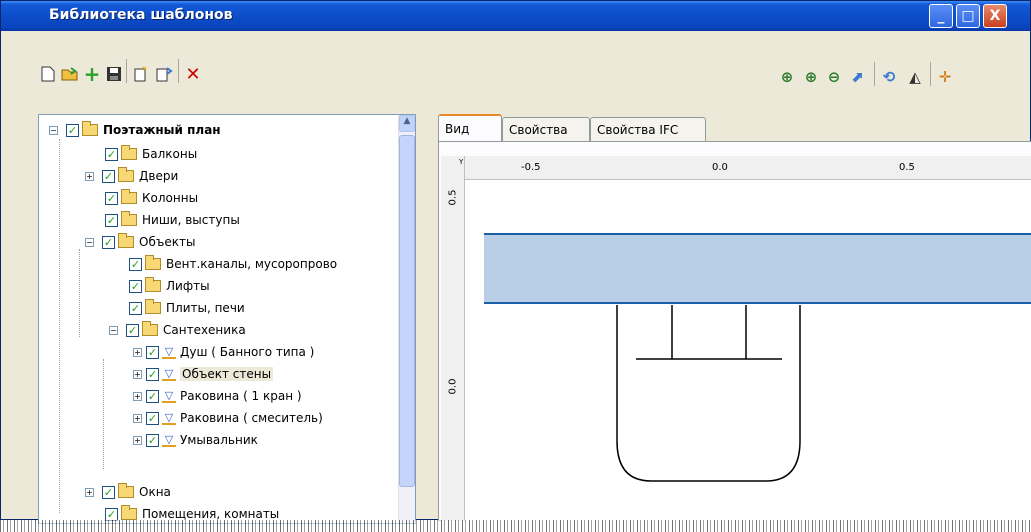 This screenshot has width=1031, height=532. Describe the element at coordinates (515, 526) in the screenshot. I see `bottom-edge` at that location.